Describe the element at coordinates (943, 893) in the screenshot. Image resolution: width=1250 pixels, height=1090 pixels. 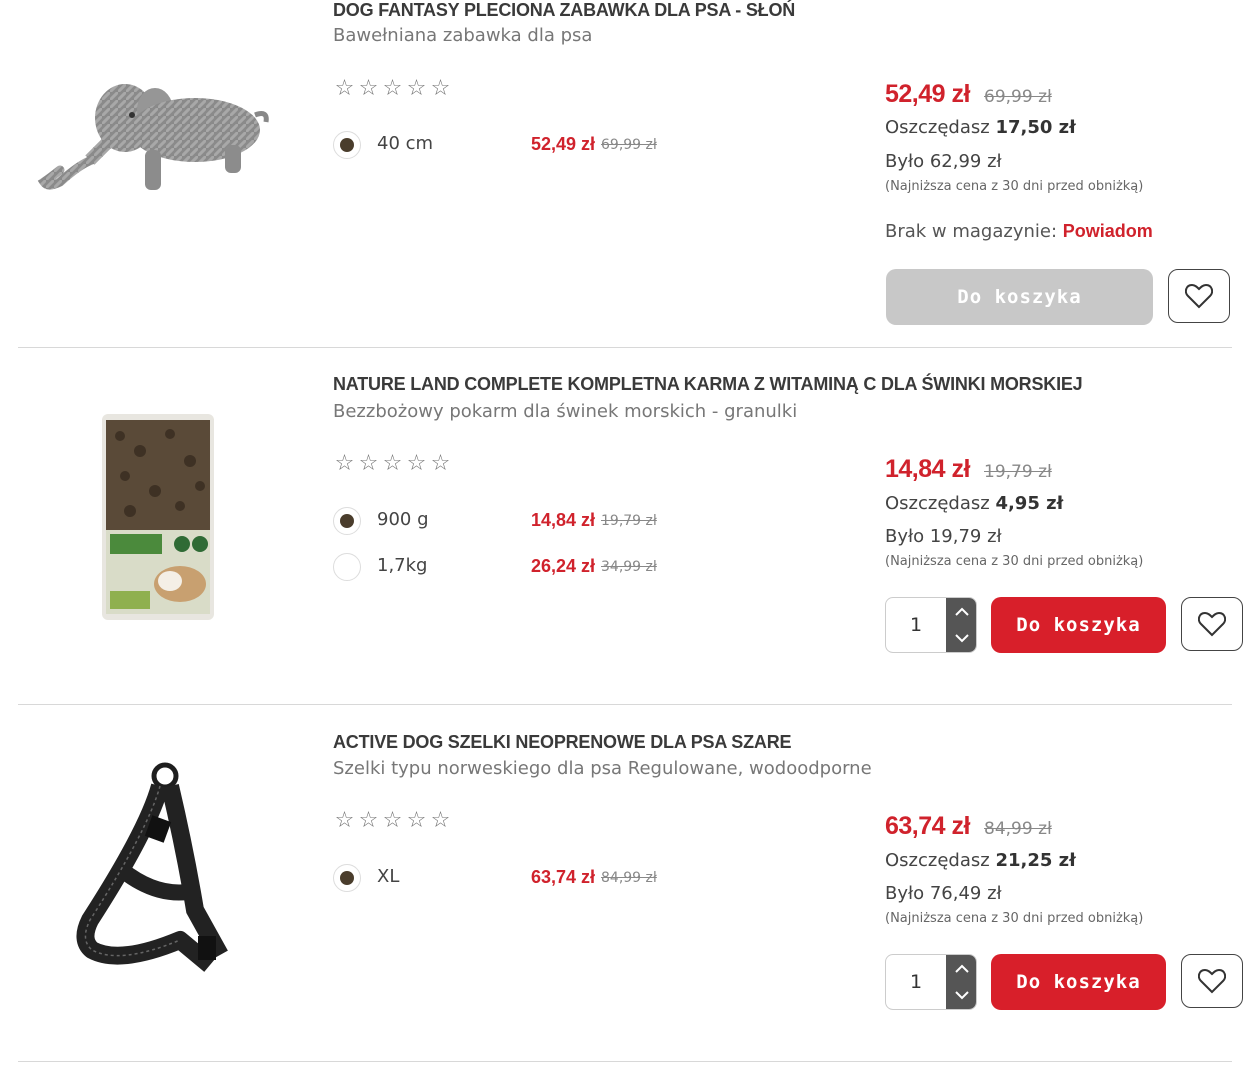
I see `previous-price: Było 76,49 zł` at that location.